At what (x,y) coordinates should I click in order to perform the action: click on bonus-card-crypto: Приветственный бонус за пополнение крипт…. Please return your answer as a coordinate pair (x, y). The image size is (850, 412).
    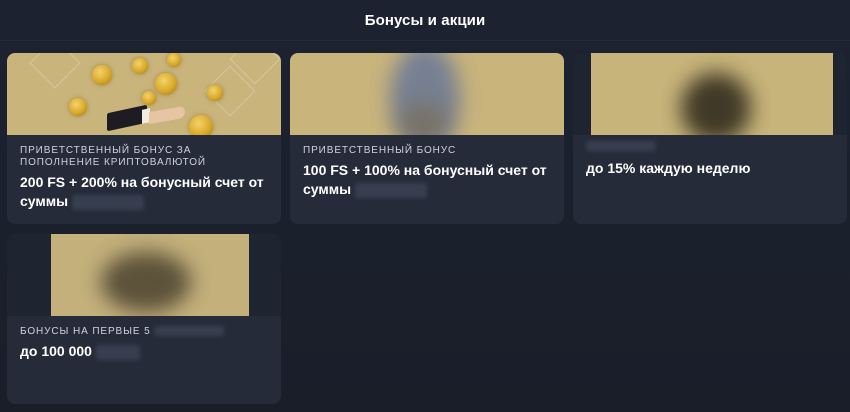
    Looking at the image, I should click on (144, 138).